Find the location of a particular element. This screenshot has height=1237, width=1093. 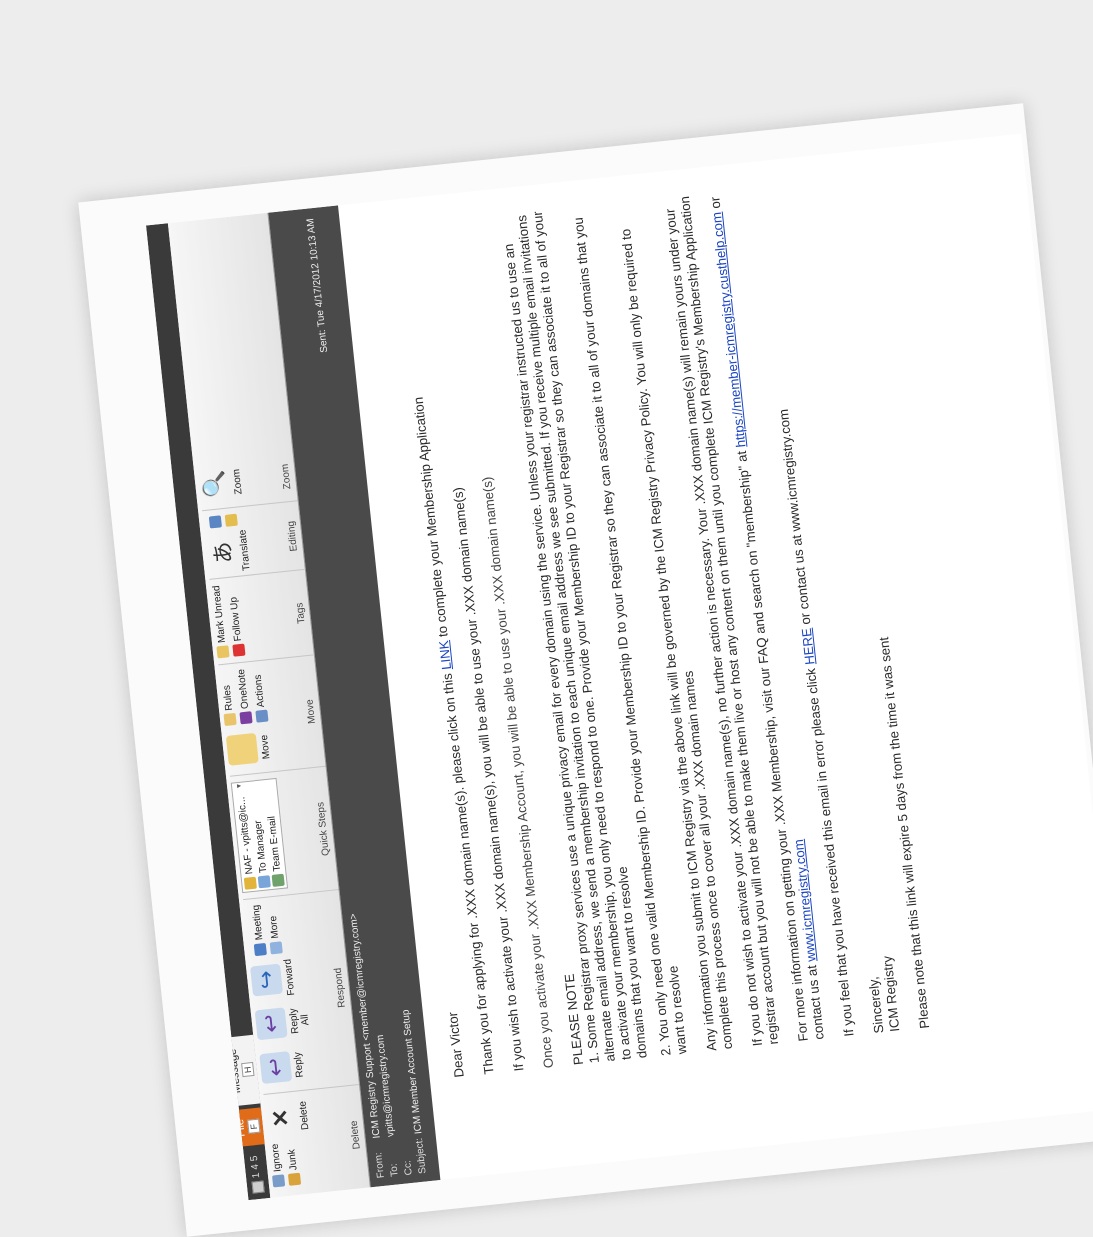

meeting-button: Meeting is located at coordinates (258, 930).